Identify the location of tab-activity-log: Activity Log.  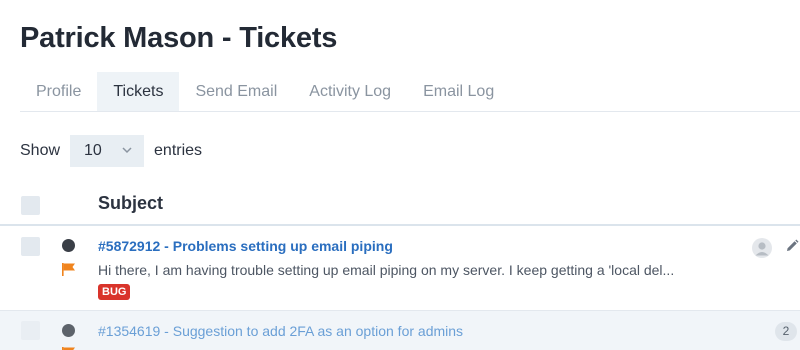
(350, 91).